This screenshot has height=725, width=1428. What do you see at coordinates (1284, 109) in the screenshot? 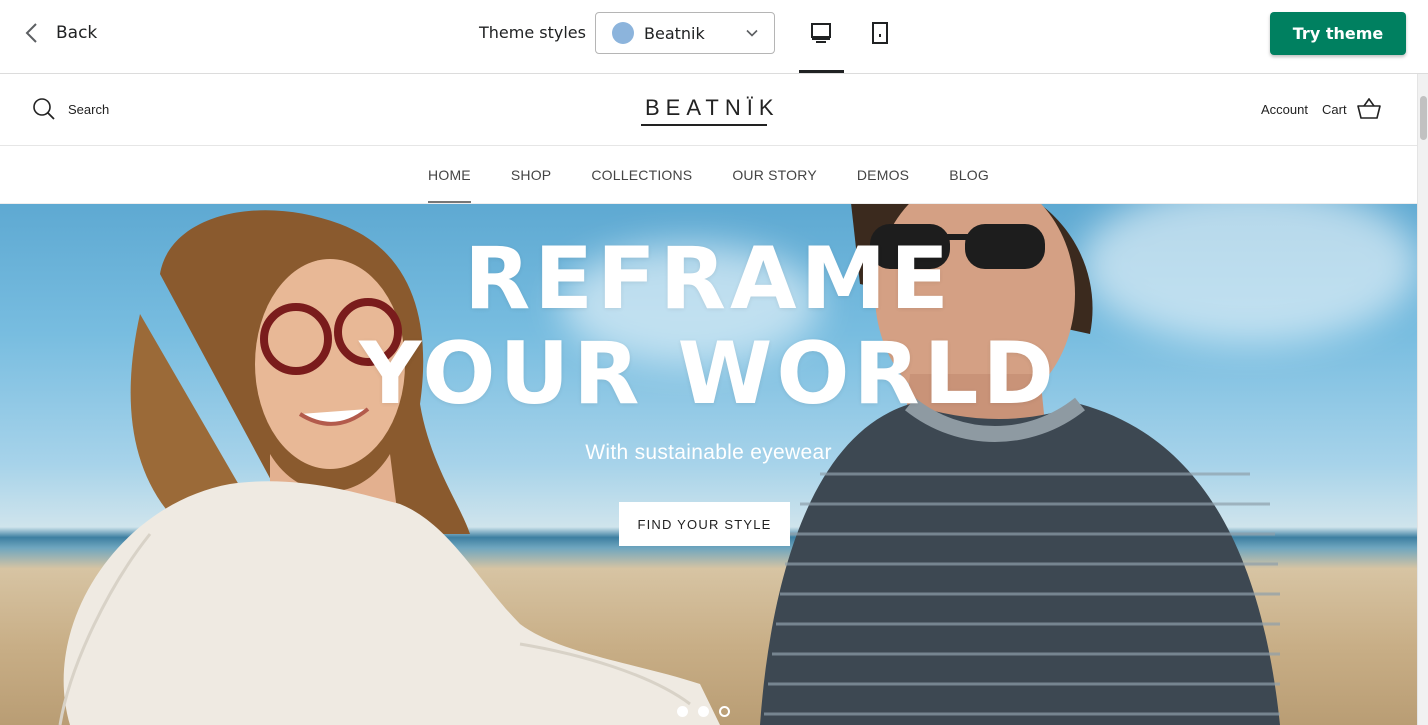
I see `account-link: Account` at bounding box center [1284, 109].